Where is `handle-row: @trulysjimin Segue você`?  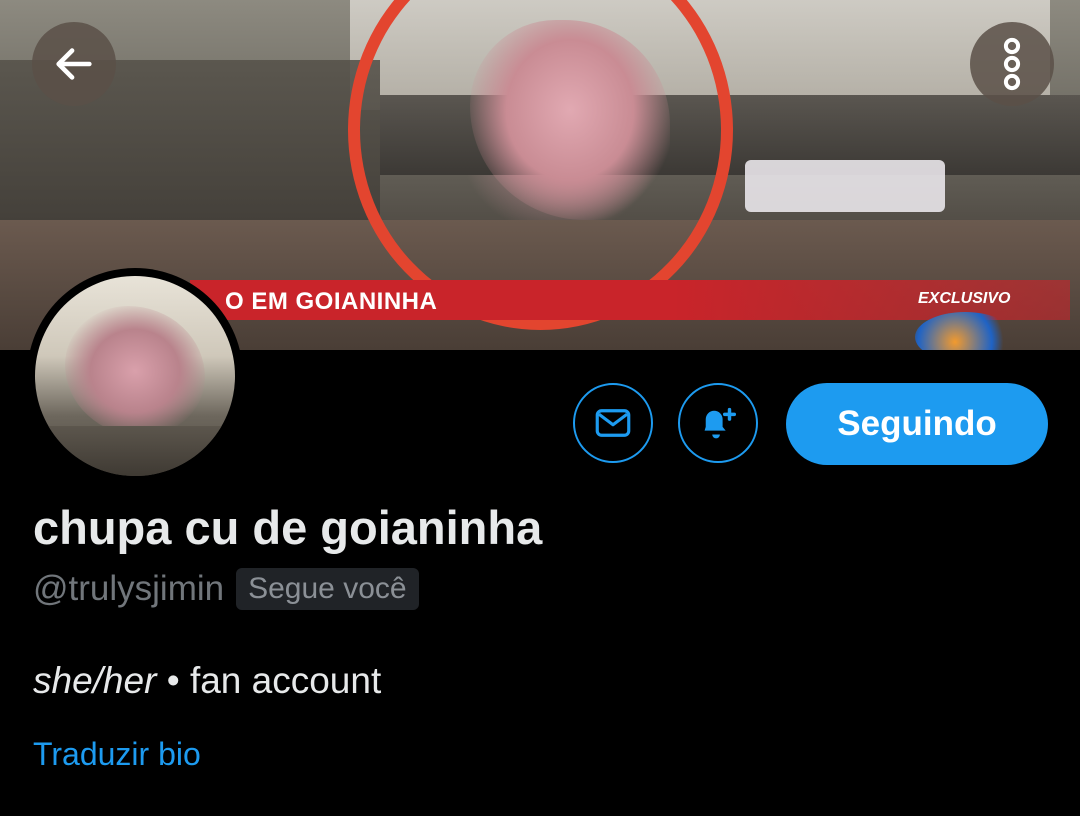
handle-row: @trulysjimin Segue você is located at coordinates (226, 589).